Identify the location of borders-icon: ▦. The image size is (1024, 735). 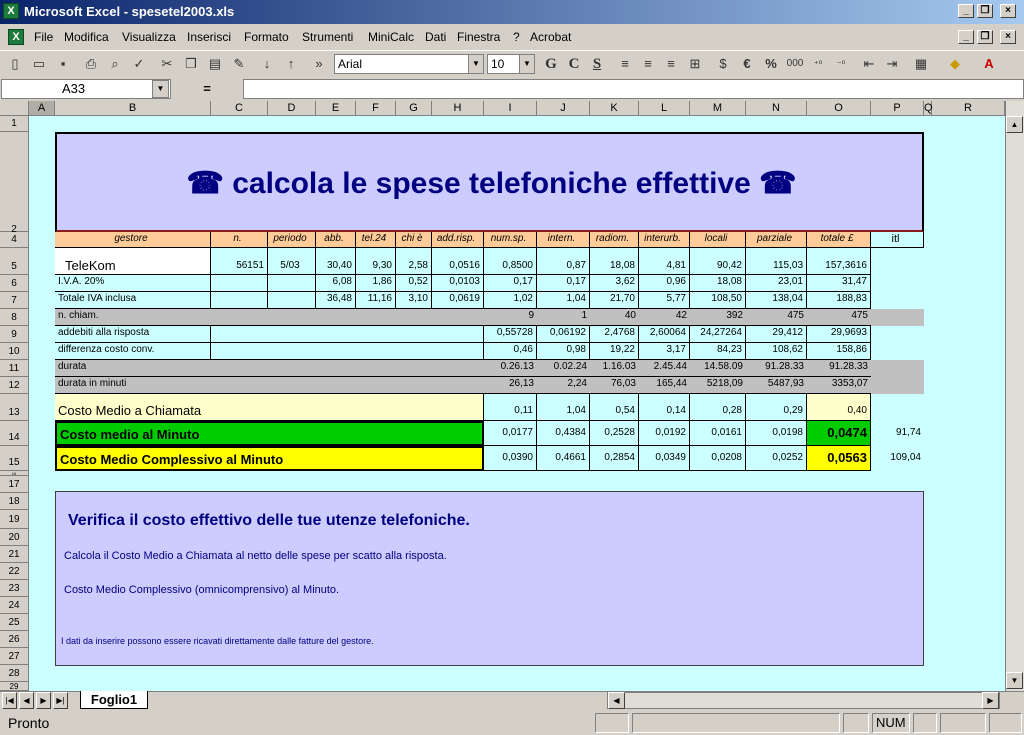
(921, 64).